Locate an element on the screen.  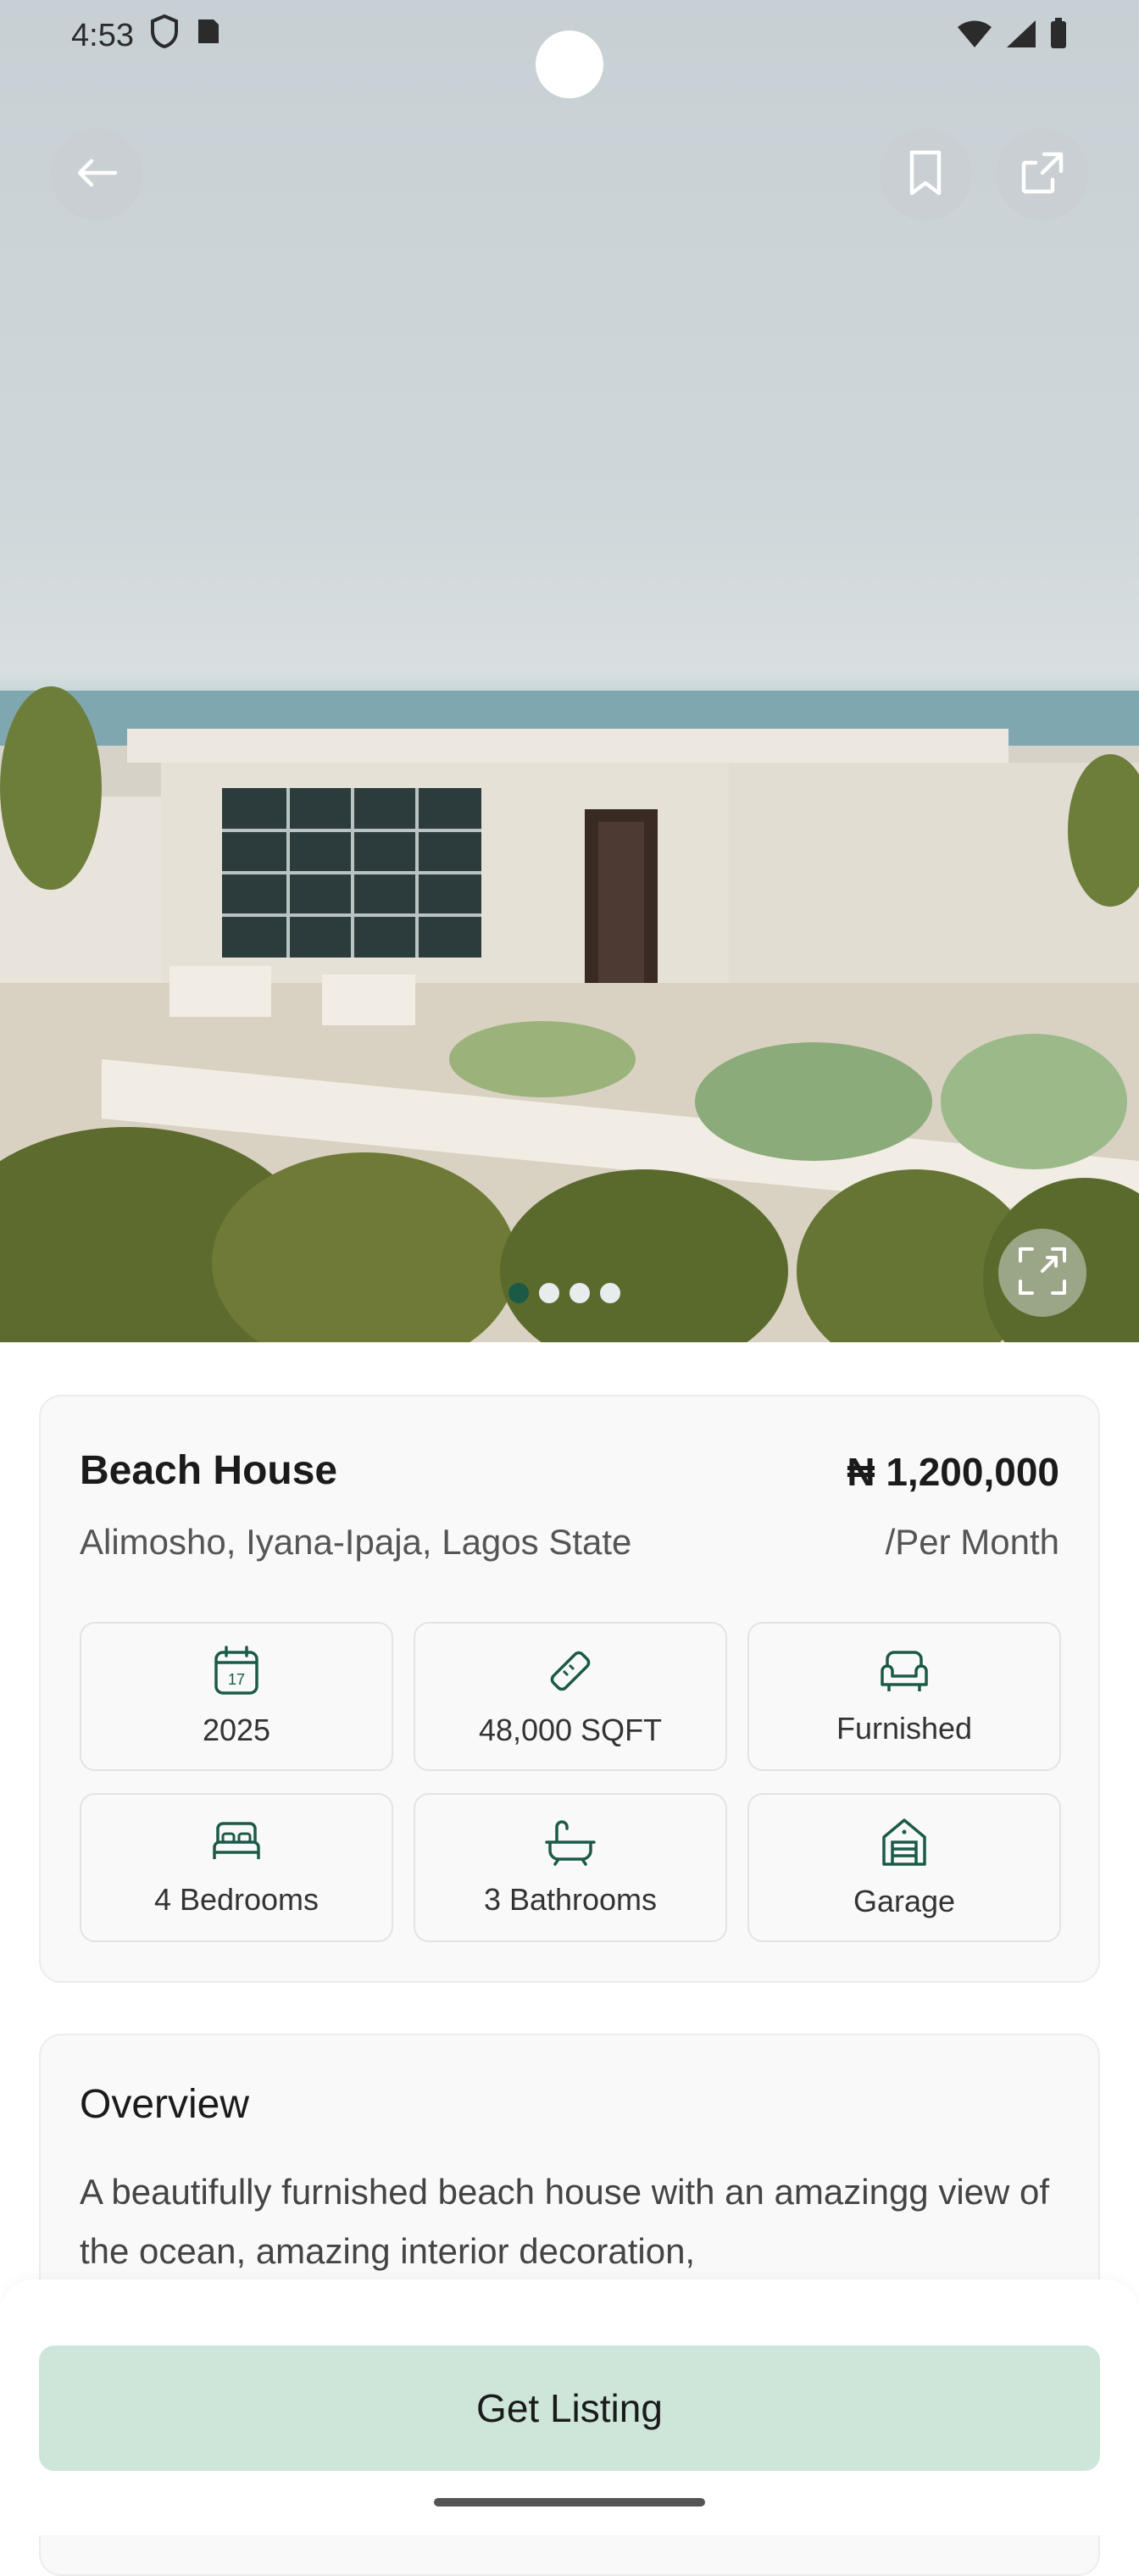
overview-title: Overview is located at coordinates (165, 2104).